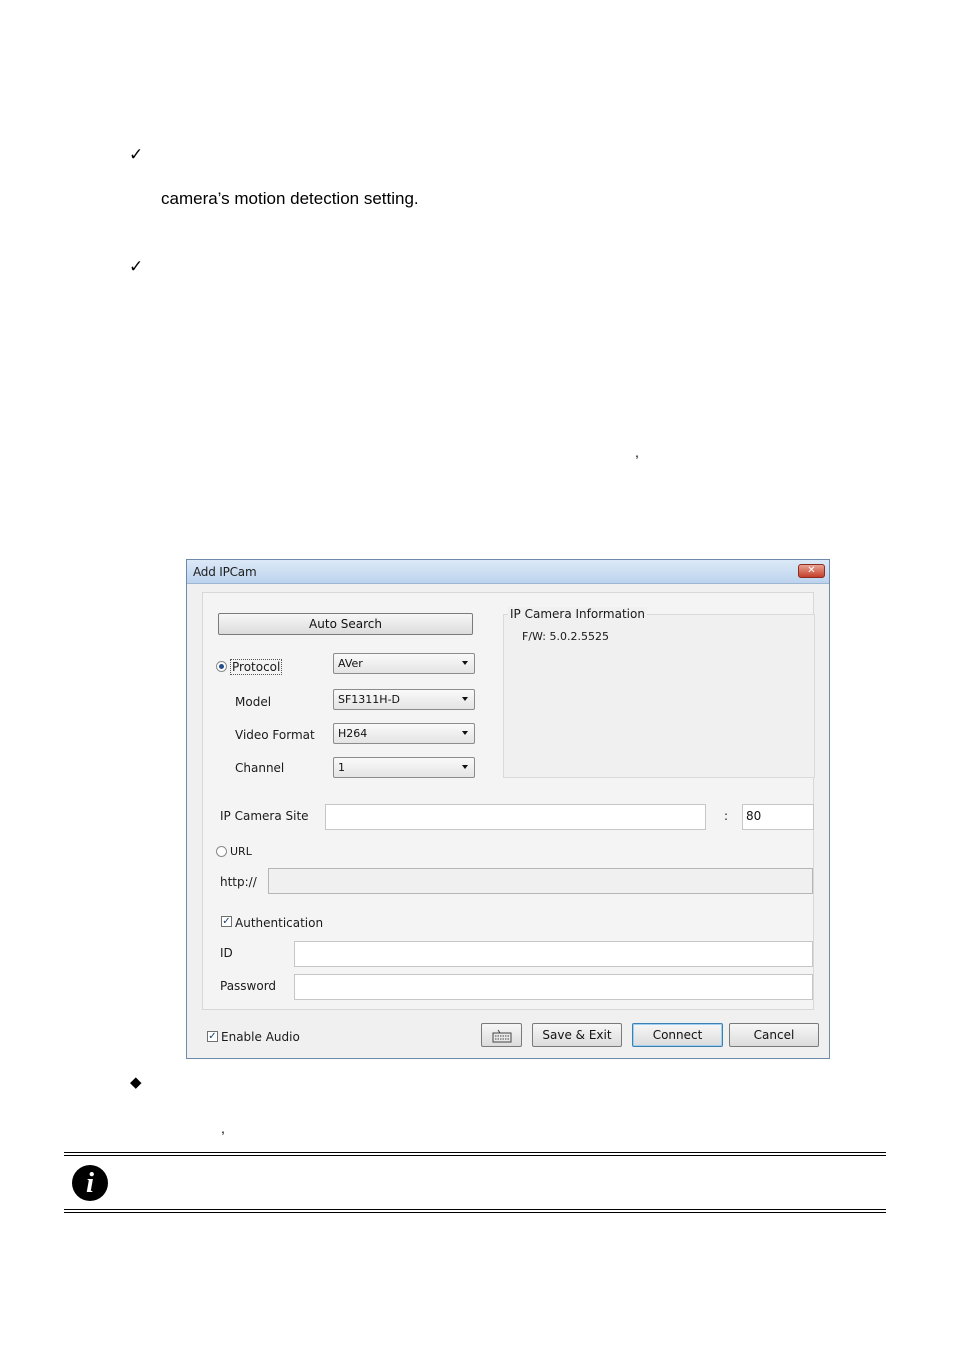 This screenshot has width=954, height=1354. Describe the element at coordinates (345, 624) in the screenshot. I see `auto-search-button: Auto Search` at that location.